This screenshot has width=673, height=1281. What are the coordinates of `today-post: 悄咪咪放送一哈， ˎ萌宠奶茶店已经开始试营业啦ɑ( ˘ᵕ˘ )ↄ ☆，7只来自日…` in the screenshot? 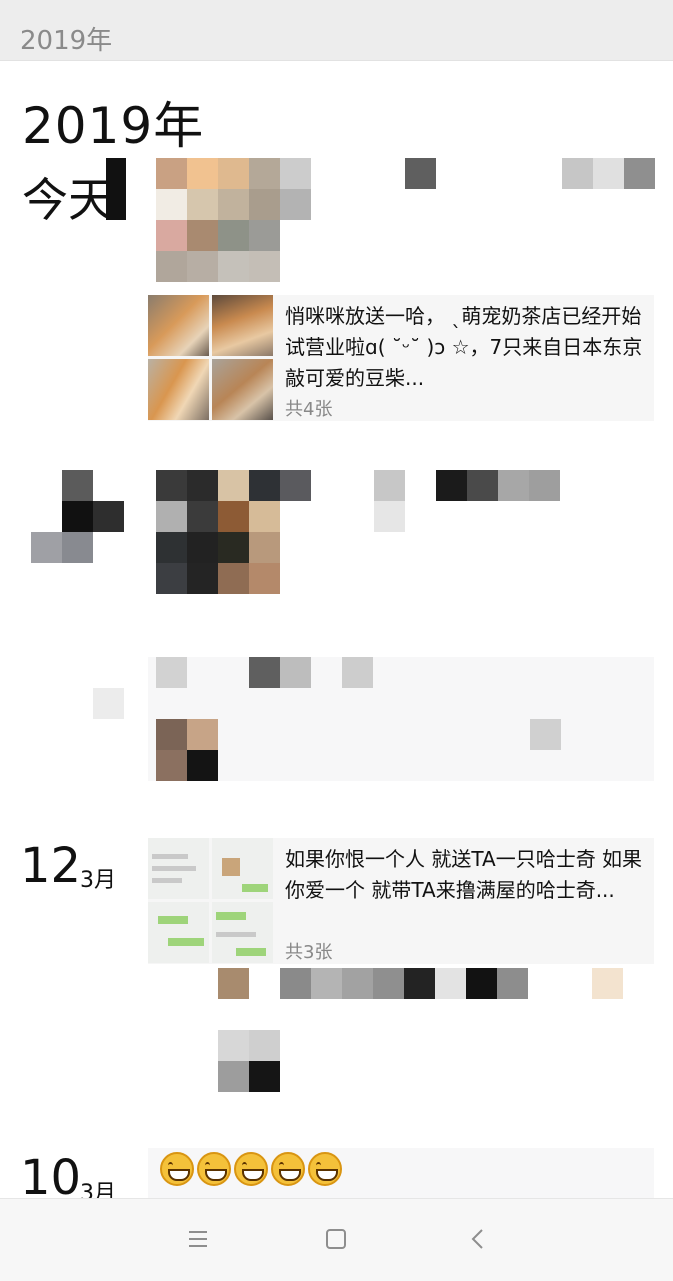 It's located at (401, 358).